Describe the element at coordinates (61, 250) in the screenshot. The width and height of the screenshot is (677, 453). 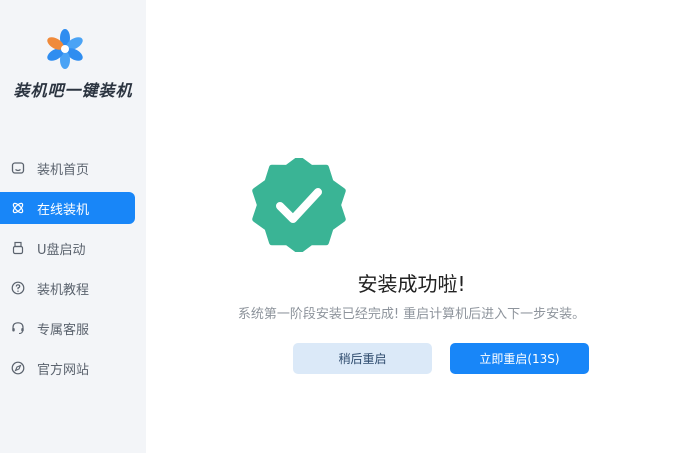
I see `sidebar-item-label: U盘启动` at that location.